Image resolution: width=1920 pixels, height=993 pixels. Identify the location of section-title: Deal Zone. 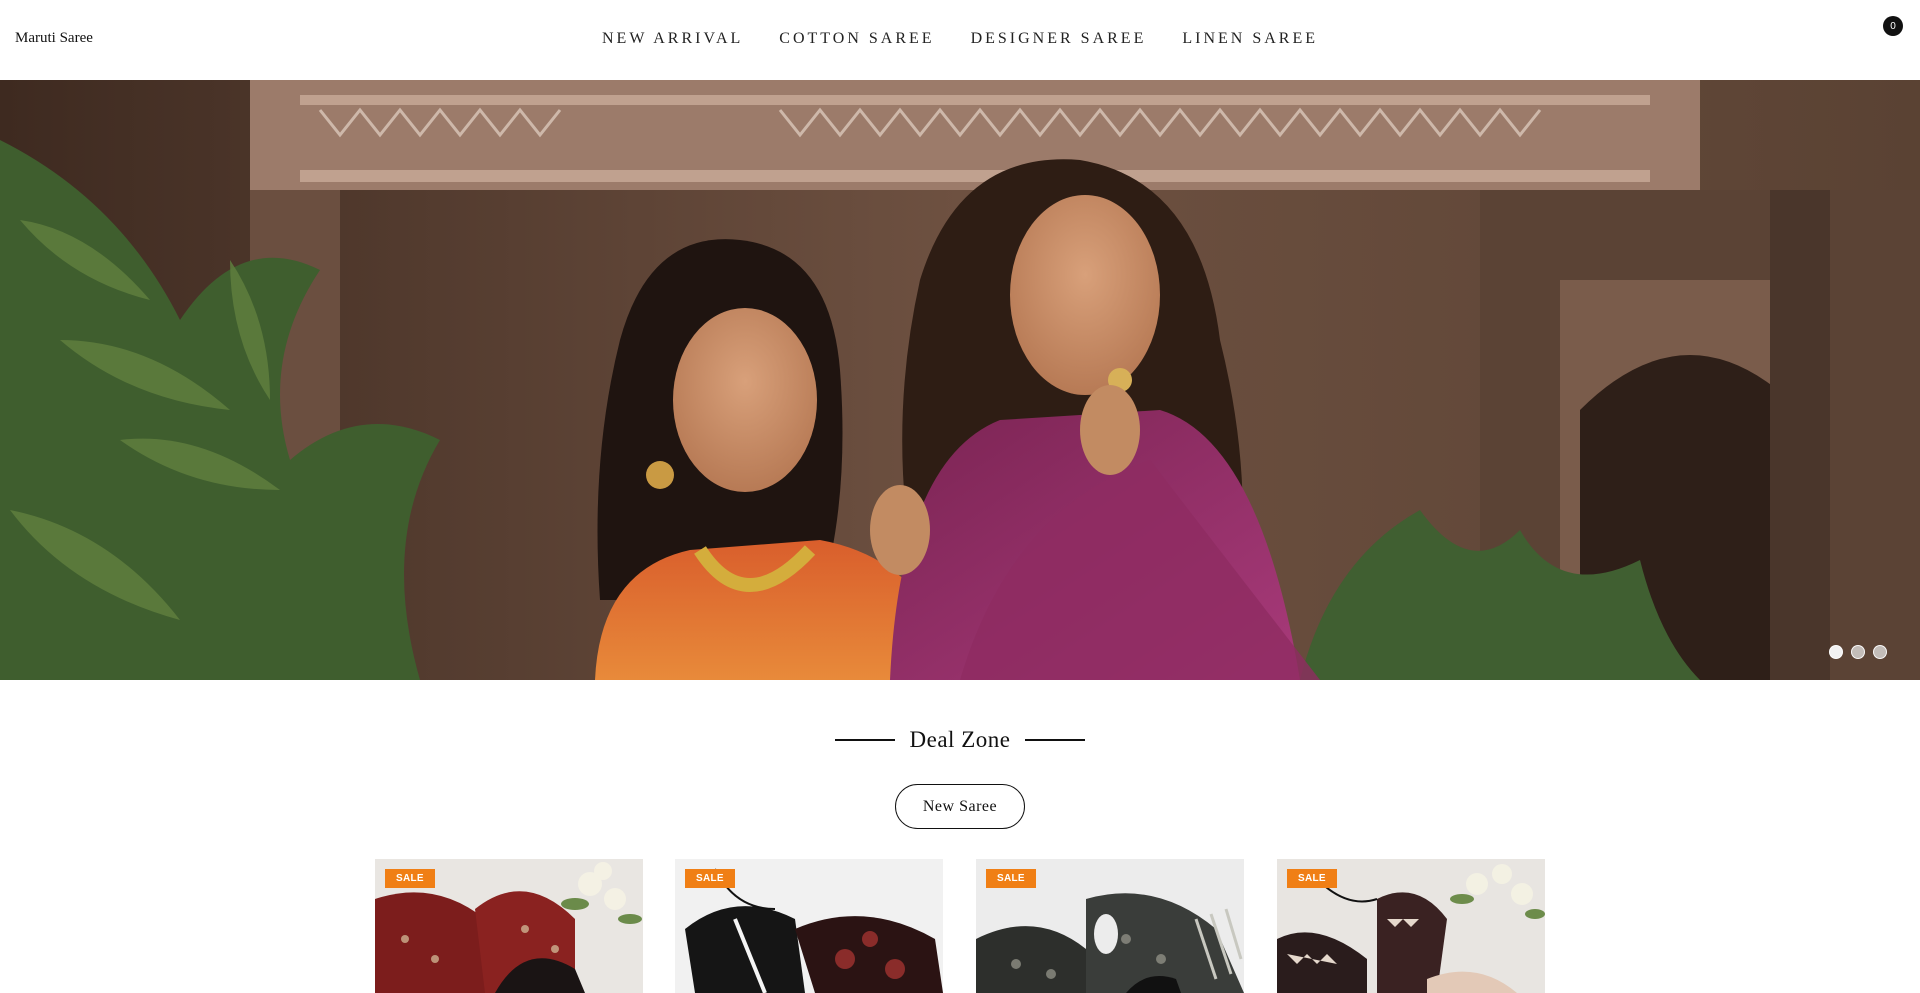
(960, 739).